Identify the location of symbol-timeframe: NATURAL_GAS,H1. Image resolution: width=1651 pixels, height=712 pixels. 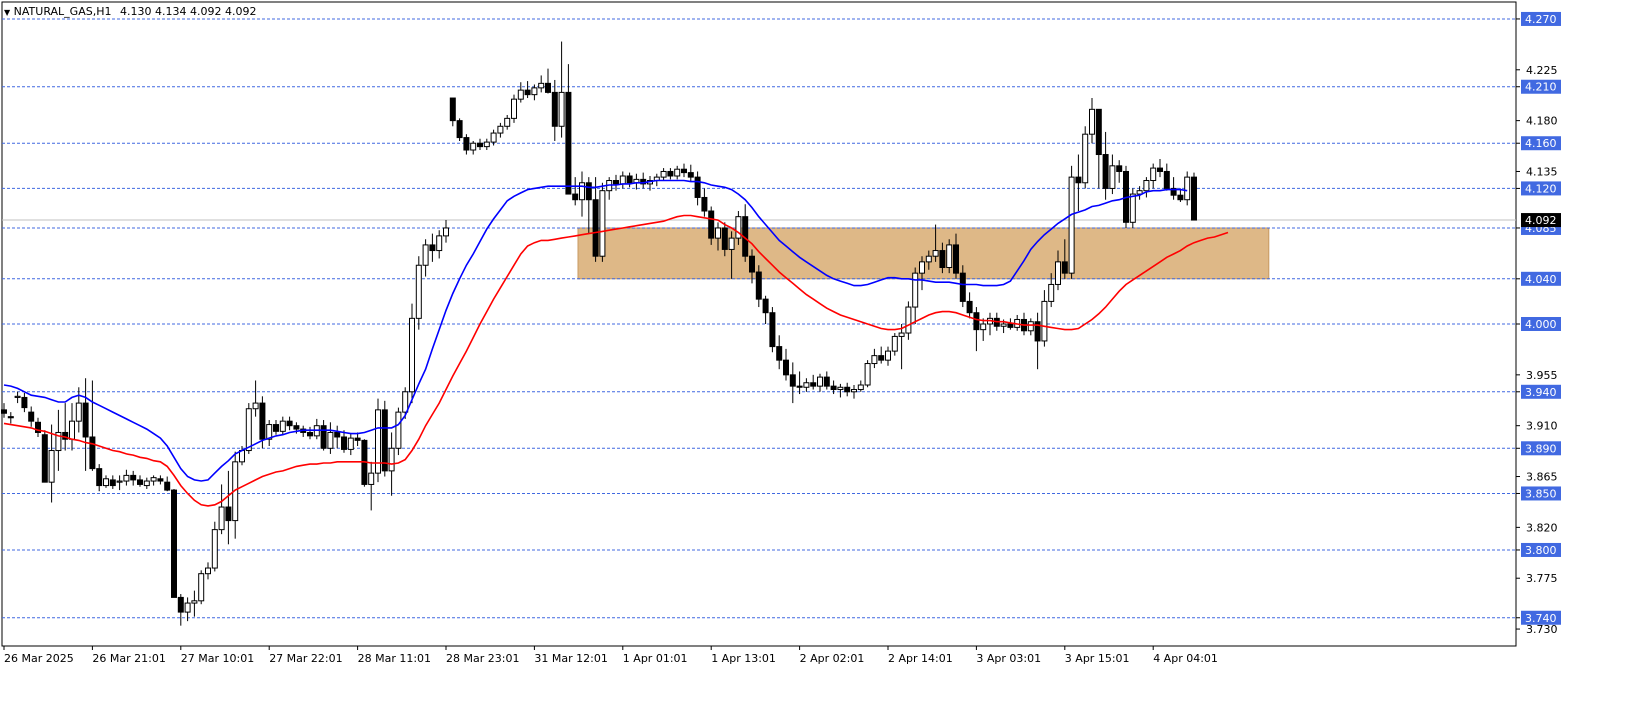
(62, 11).